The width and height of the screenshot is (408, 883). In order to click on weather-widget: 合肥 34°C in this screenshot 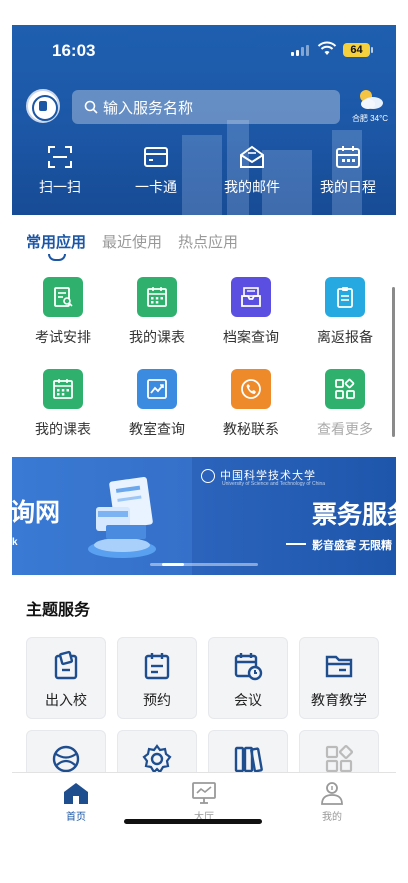, I will do `click(370, 105)`.